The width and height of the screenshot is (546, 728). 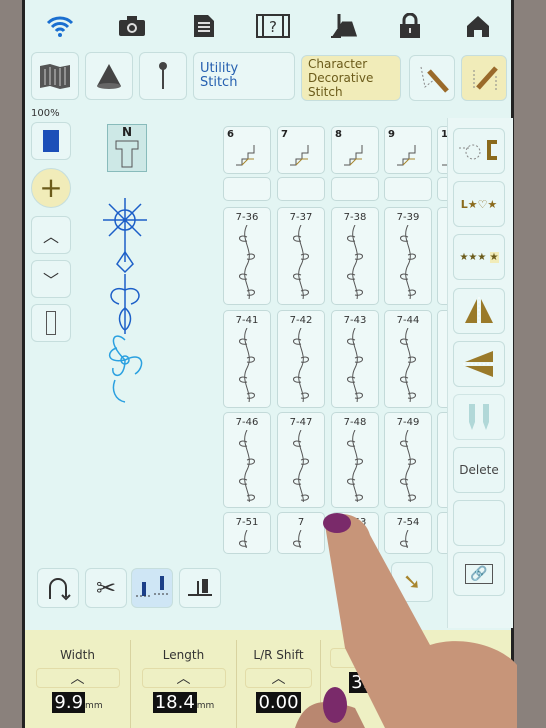 I want to click on repeat-button: ★★★ ★, so click(x=479, y=257).